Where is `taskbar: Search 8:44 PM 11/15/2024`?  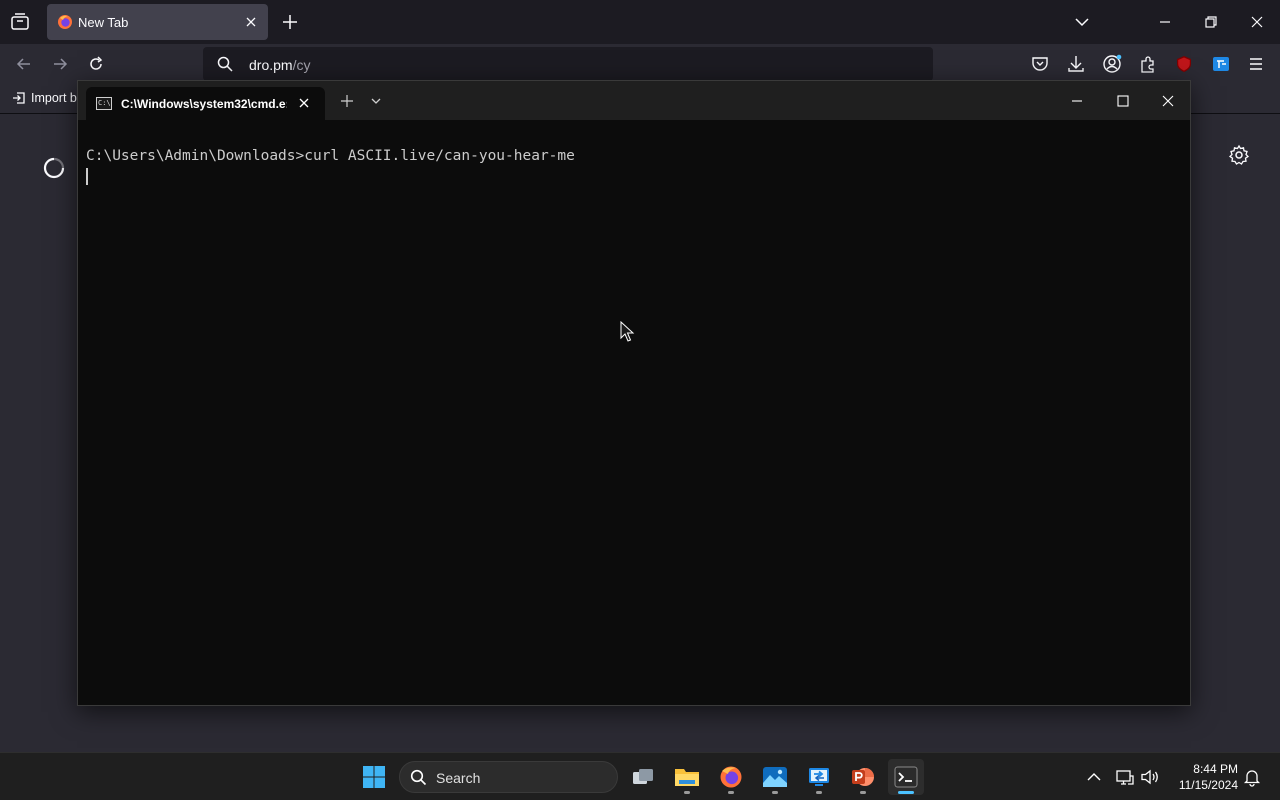
taskbar: Search 8:44 PM 11/15/2024 is located at coordinates (640, 776).